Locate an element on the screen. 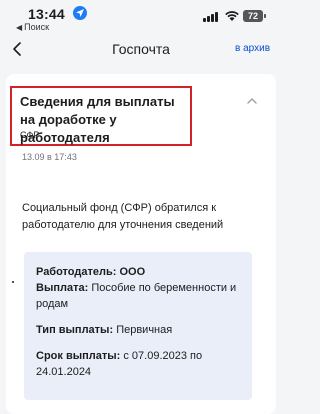 Image resolution: width=320 pixels, height=414 pixels. payment-type-value: Первичная is located at coordinates (144, 330).